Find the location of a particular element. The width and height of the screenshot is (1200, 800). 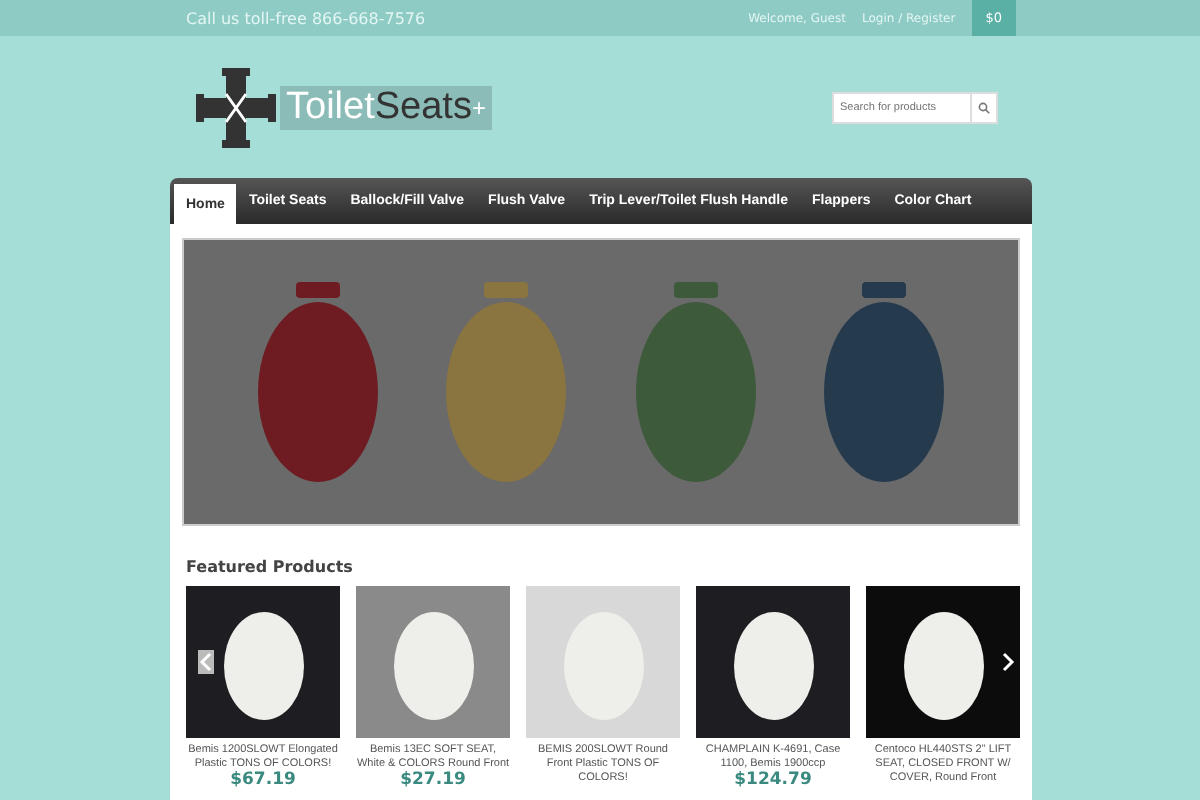

product-price: $124.79 is located at coordinates (773, 780).